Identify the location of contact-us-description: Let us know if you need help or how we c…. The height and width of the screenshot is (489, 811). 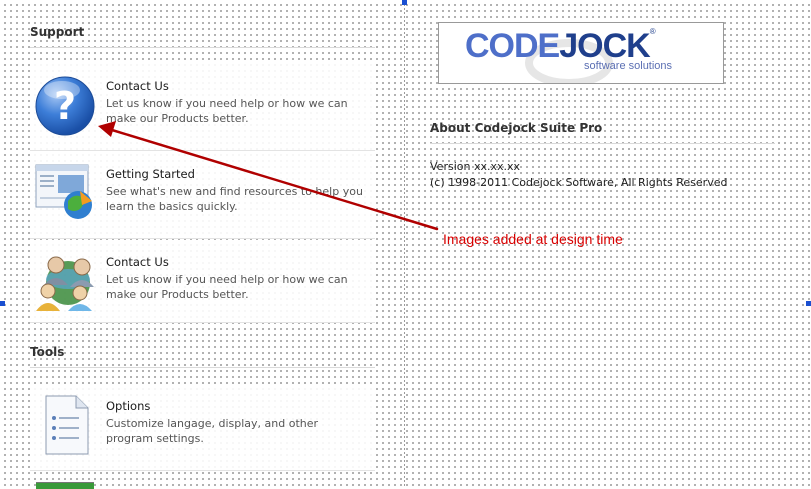
(227, 111).